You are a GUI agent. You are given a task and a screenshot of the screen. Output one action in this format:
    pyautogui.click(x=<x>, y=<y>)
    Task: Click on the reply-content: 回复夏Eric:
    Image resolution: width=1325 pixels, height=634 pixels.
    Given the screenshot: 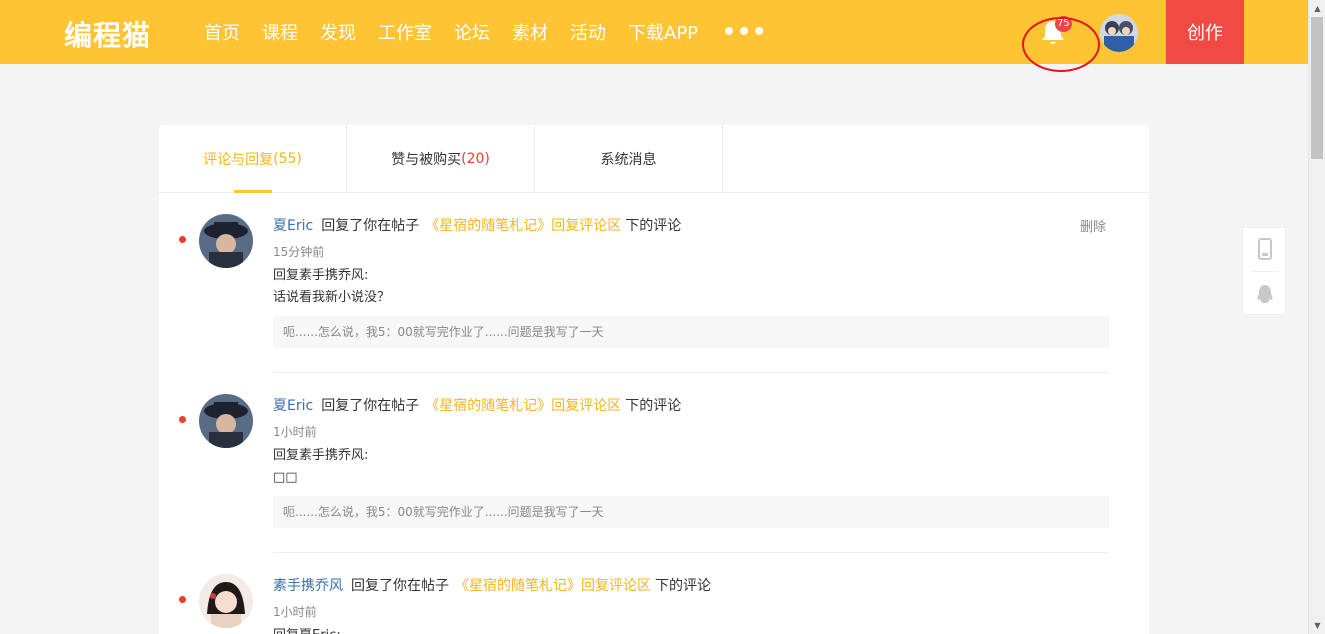 What is the action you would take?
    pyautogui.click(x=307, y=629)
    